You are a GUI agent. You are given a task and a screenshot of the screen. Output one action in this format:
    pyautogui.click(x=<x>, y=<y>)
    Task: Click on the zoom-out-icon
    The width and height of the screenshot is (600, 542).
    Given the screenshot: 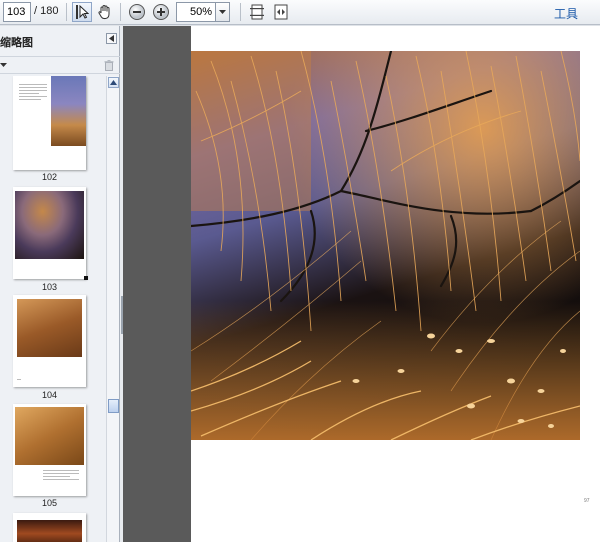 What is the action you would take?
    pyautogui.click(x=137, y=12)
    